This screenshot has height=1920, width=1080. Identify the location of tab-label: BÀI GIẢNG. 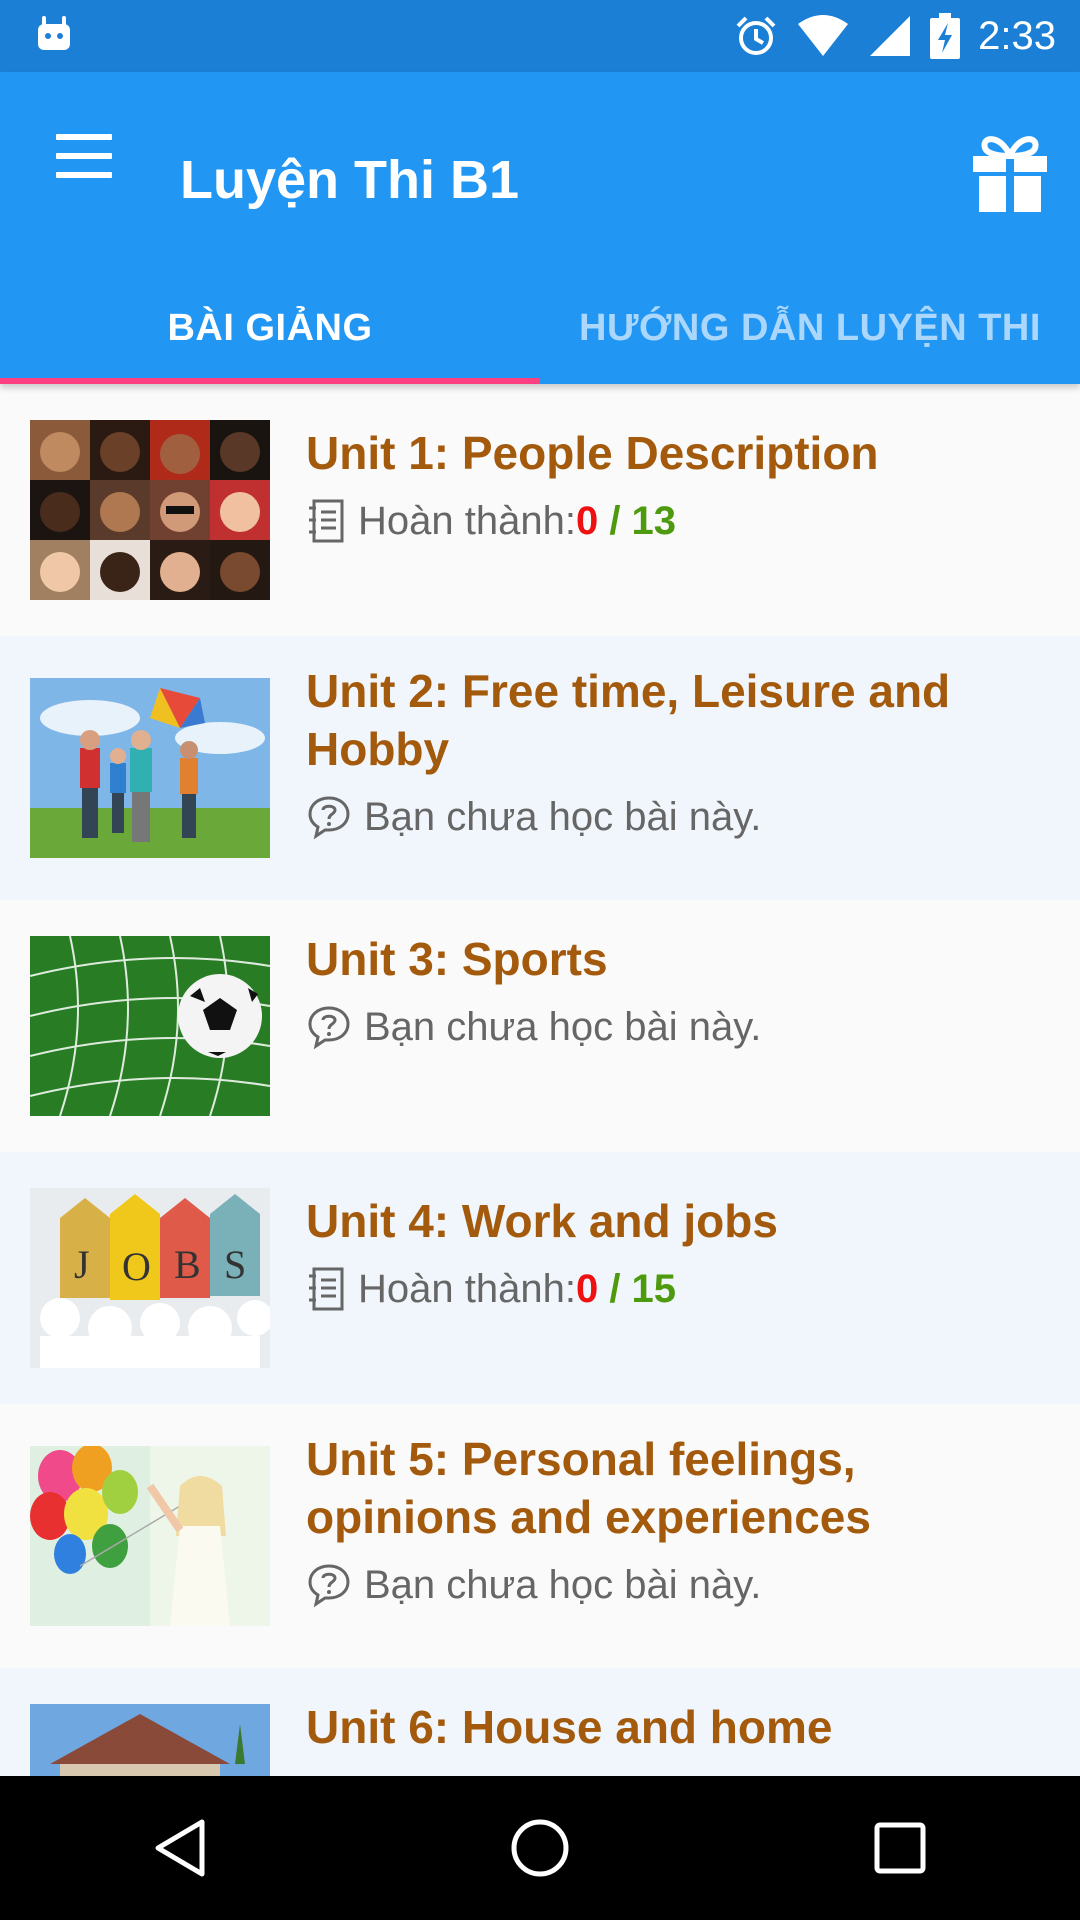
(270, 327).